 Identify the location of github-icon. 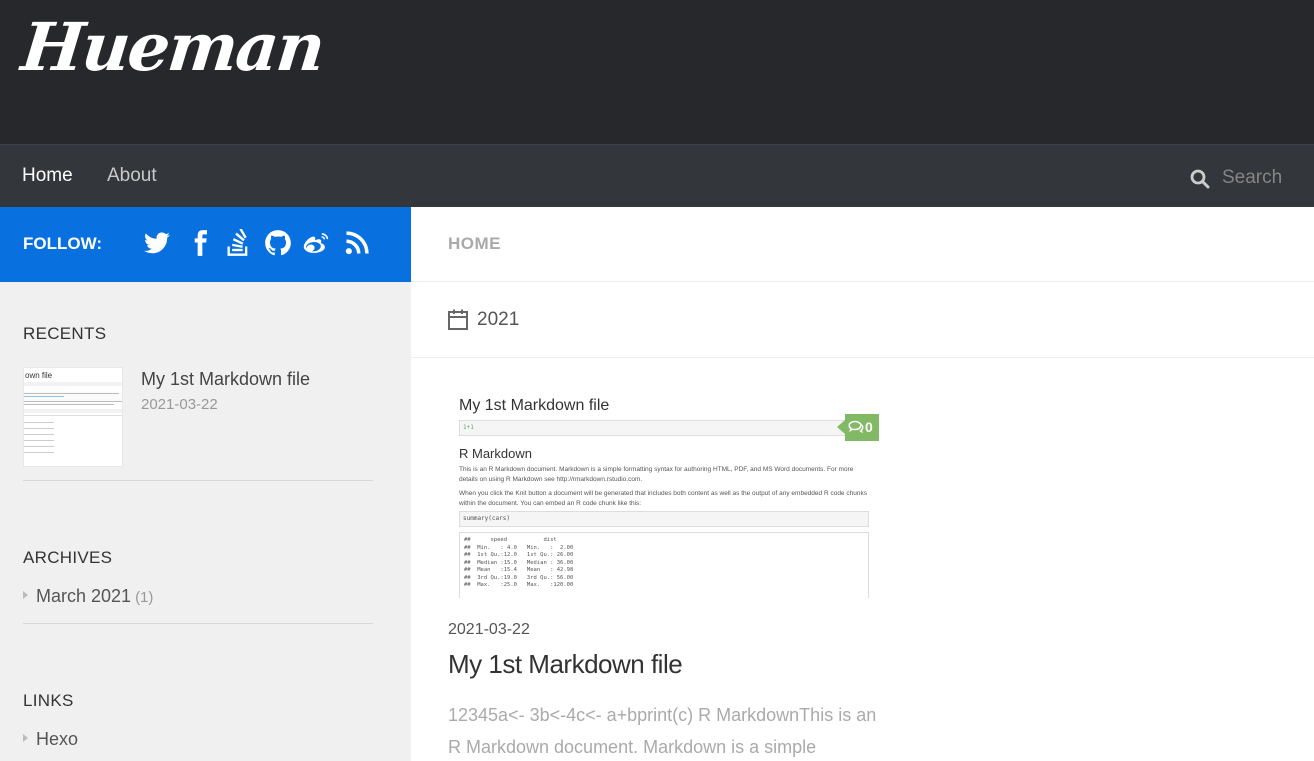
(279, 244).